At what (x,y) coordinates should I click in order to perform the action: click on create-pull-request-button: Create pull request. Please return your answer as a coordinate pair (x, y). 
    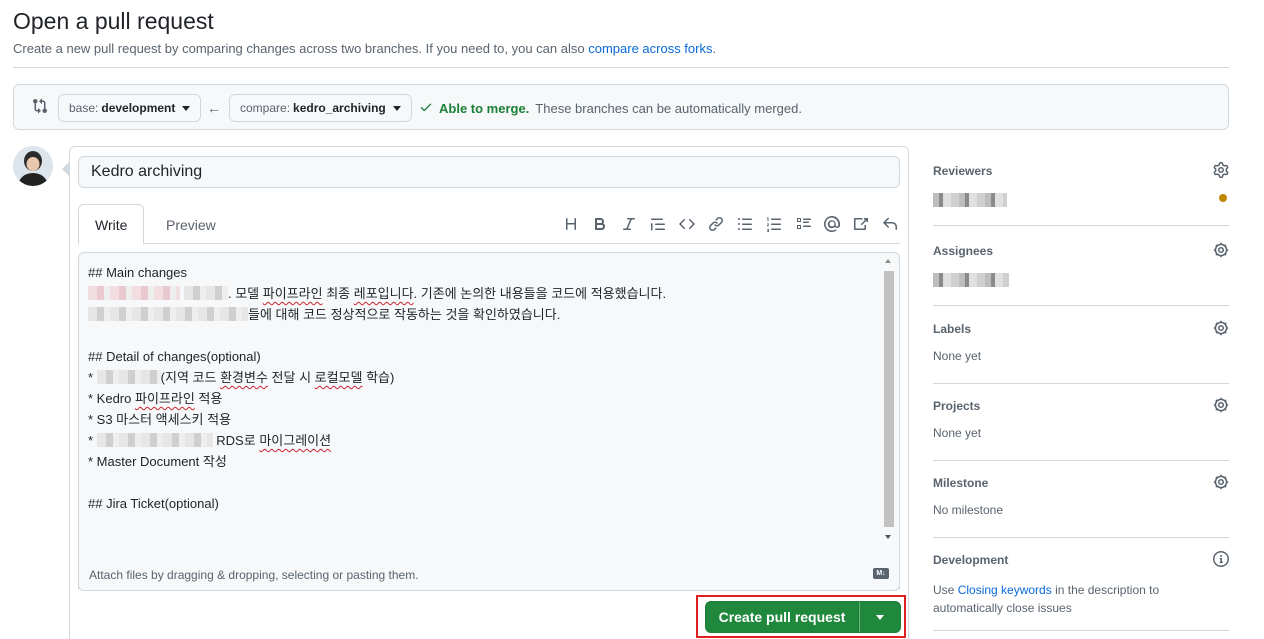
    Looking at the image, I should click on (782, 617).